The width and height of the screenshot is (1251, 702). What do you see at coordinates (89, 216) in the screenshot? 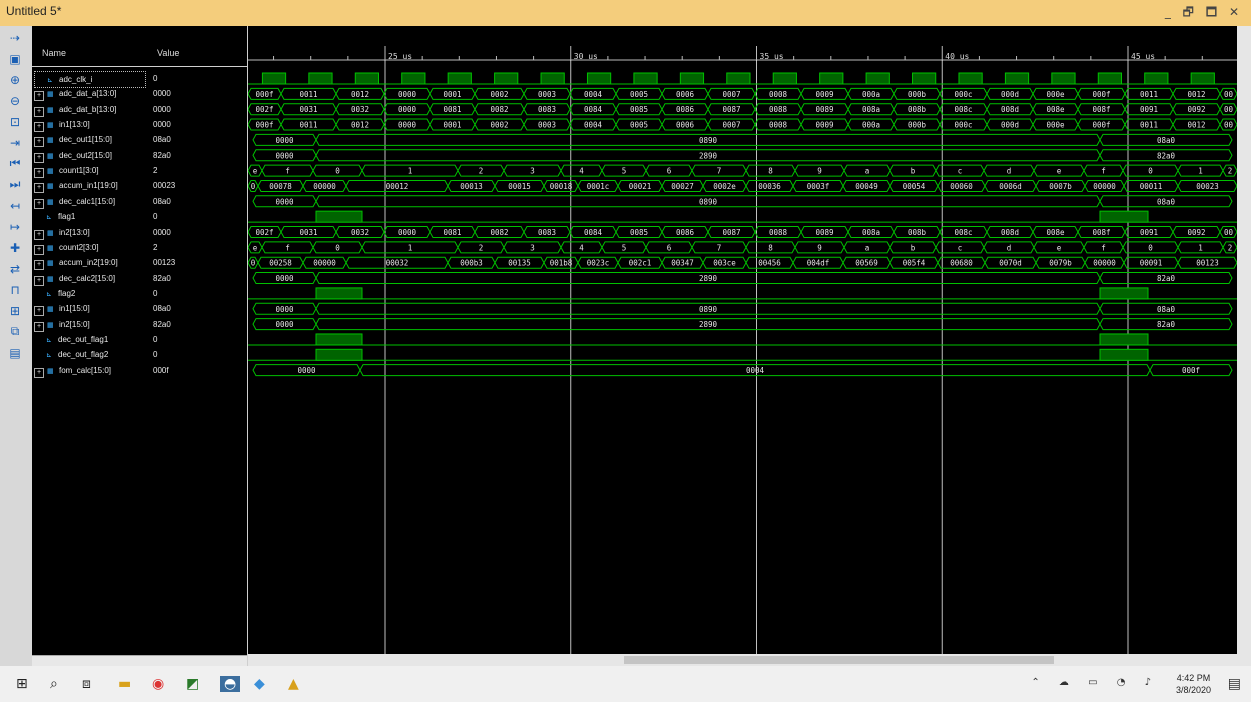
I see `signal-row-name: ⊾ flag1` at bounding box center [89, 216].